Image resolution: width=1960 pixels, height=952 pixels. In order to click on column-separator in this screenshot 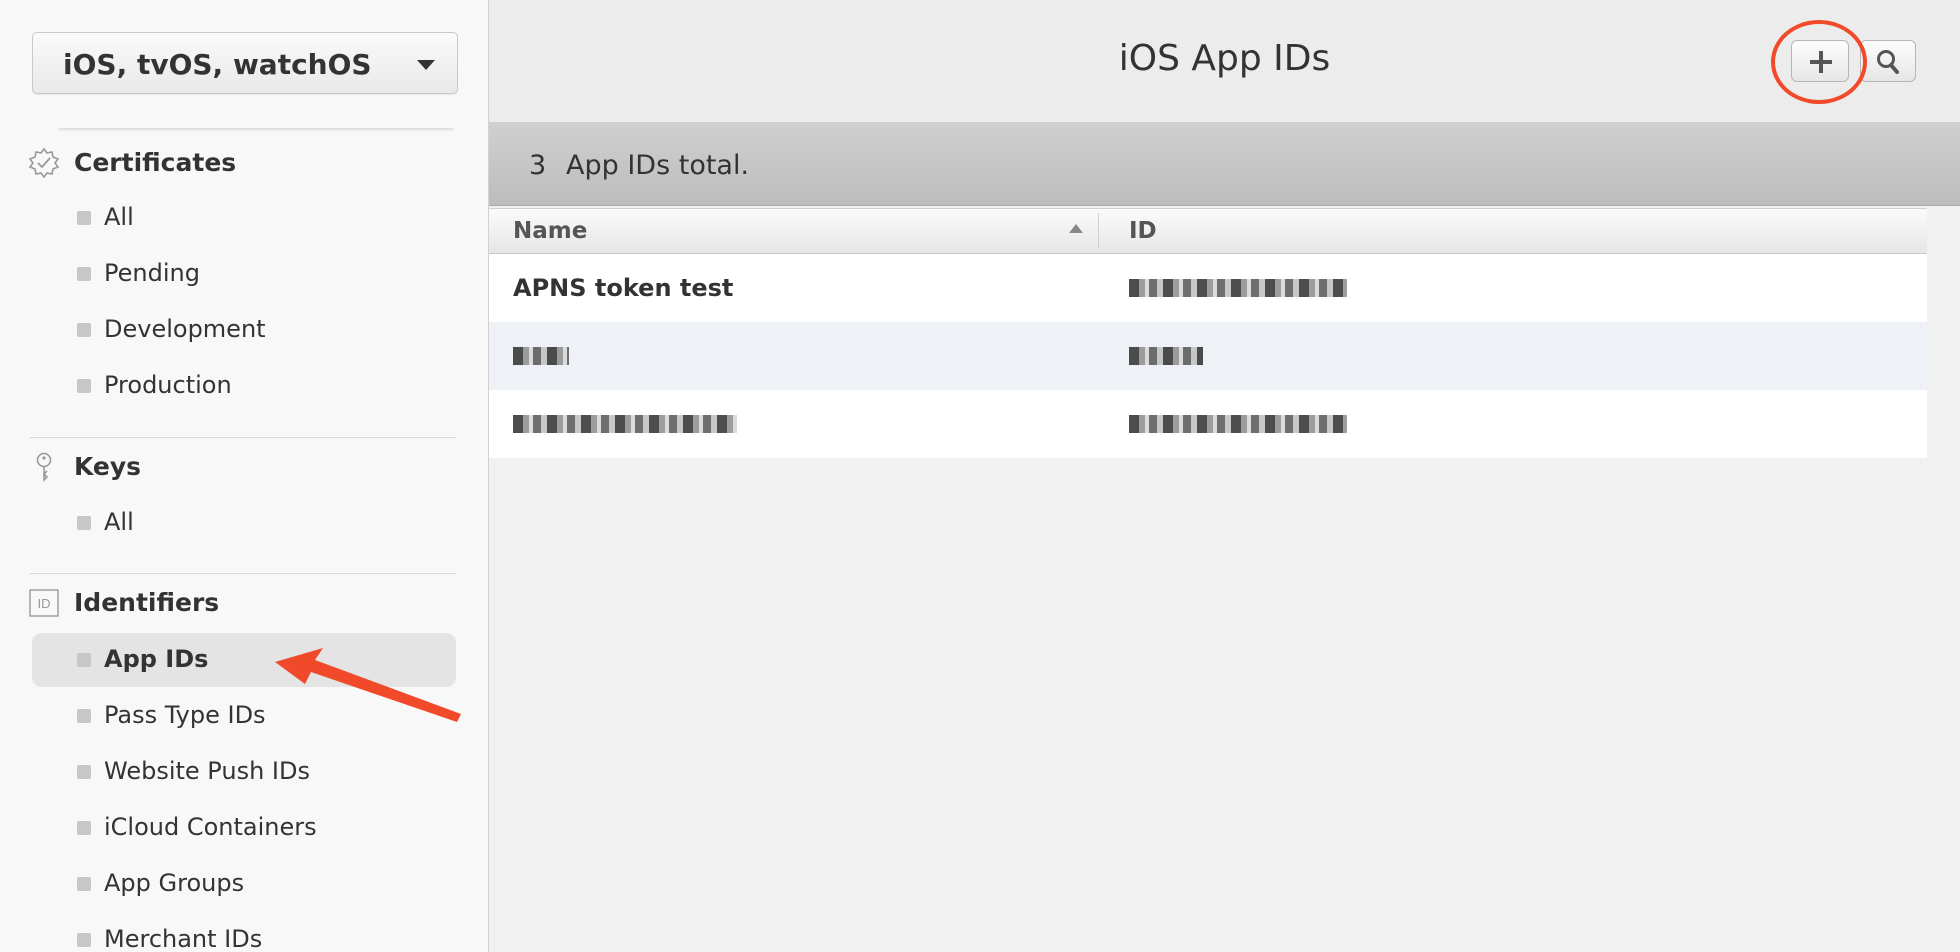, I will do `click(1098, 231)`.